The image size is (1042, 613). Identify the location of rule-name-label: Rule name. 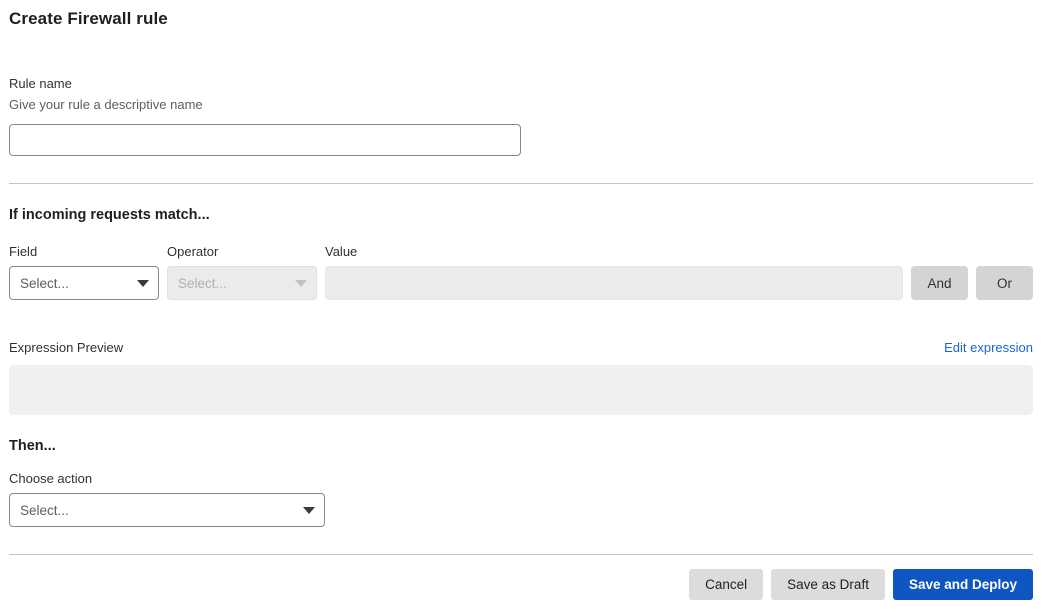
(40, 83).